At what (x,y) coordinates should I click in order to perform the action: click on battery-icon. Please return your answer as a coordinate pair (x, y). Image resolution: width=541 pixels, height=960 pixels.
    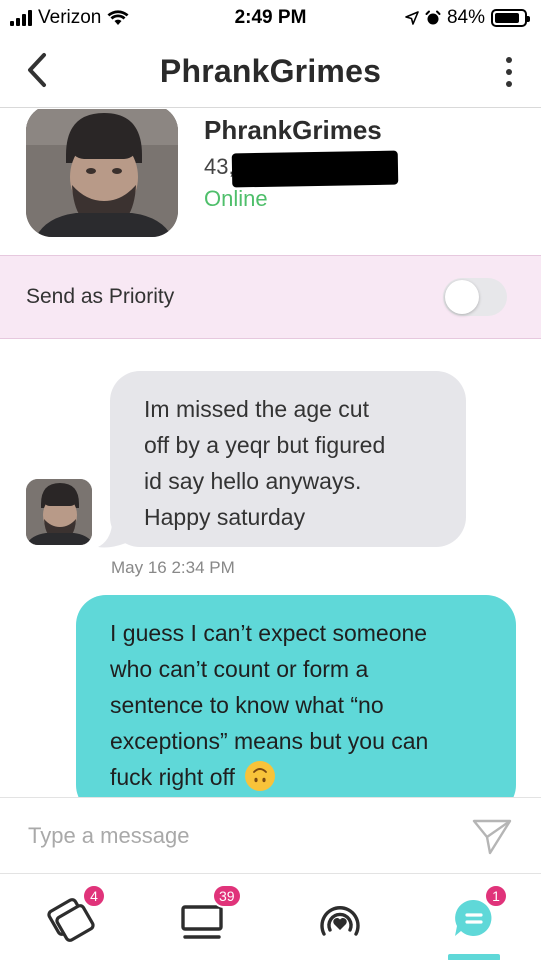
    Looking at the image, I should click on (510, 18).